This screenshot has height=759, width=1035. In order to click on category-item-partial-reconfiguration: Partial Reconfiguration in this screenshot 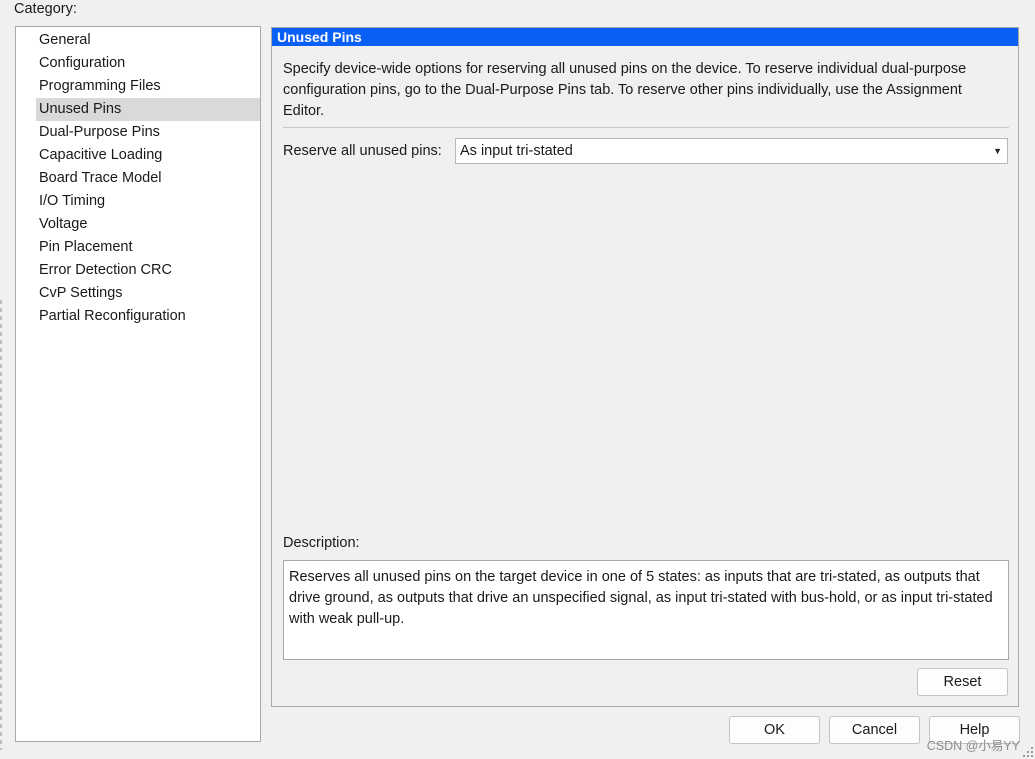, I will do `click(138, 316)`.